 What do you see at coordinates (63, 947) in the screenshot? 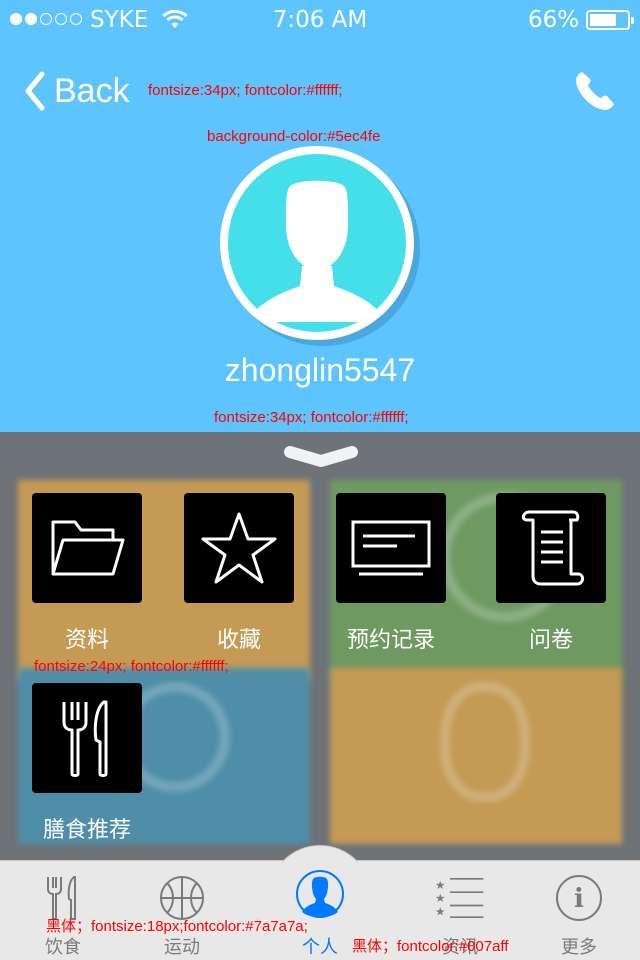
I see `tab-label: 饮食` at bounding box center [63, 947].